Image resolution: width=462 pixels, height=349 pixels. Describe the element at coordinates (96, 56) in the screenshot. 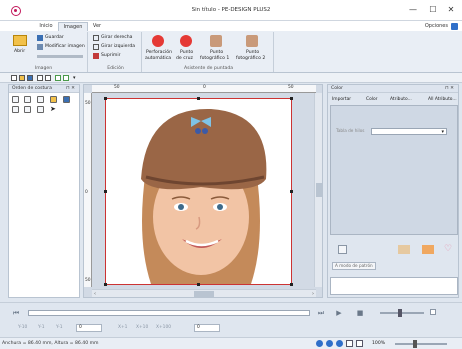

I see `delete-icon` at that location.